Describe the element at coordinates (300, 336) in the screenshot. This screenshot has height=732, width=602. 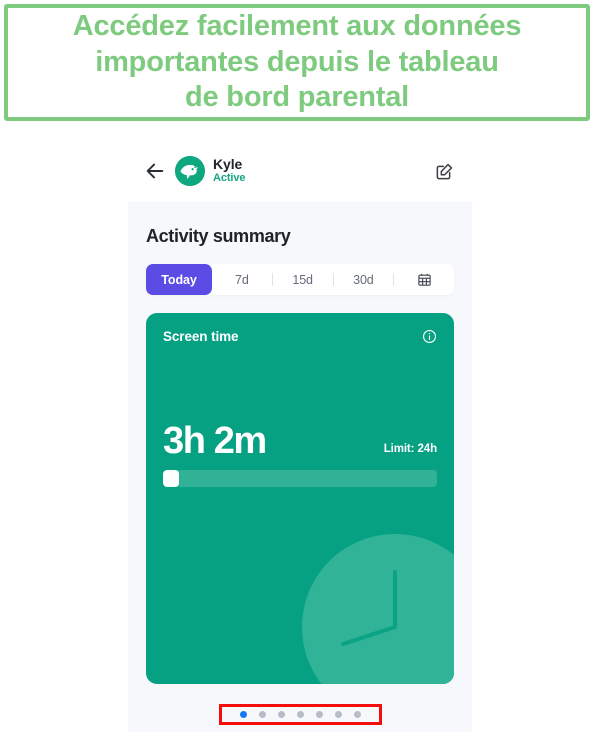
I see `screen-time-card-header: Screen time` at that location.